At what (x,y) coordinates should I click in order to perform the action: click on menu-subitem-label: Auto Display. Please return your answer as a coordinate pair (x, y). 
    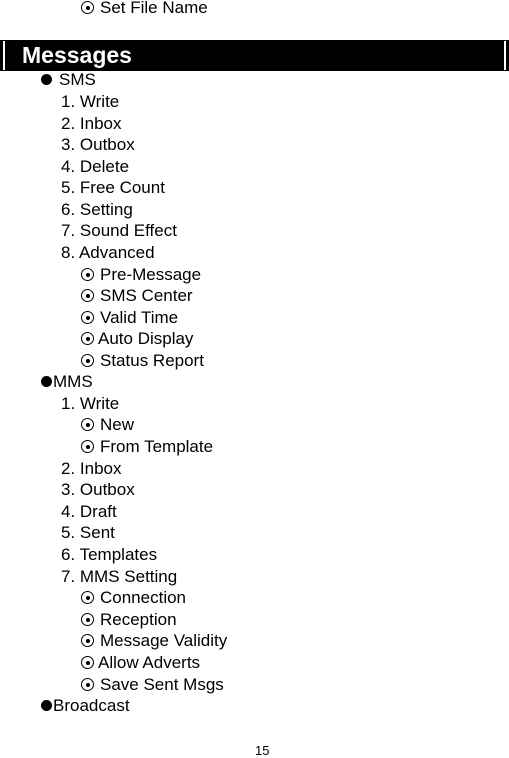
    Looking at the image, I should click on (146, 338).